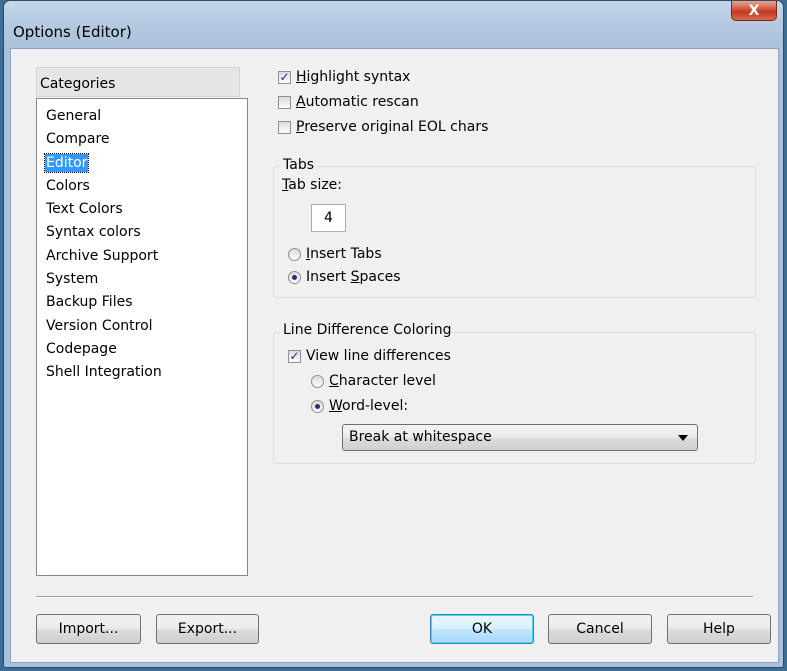  I want to click on category-version-control: Version Control, so click(142, 326).